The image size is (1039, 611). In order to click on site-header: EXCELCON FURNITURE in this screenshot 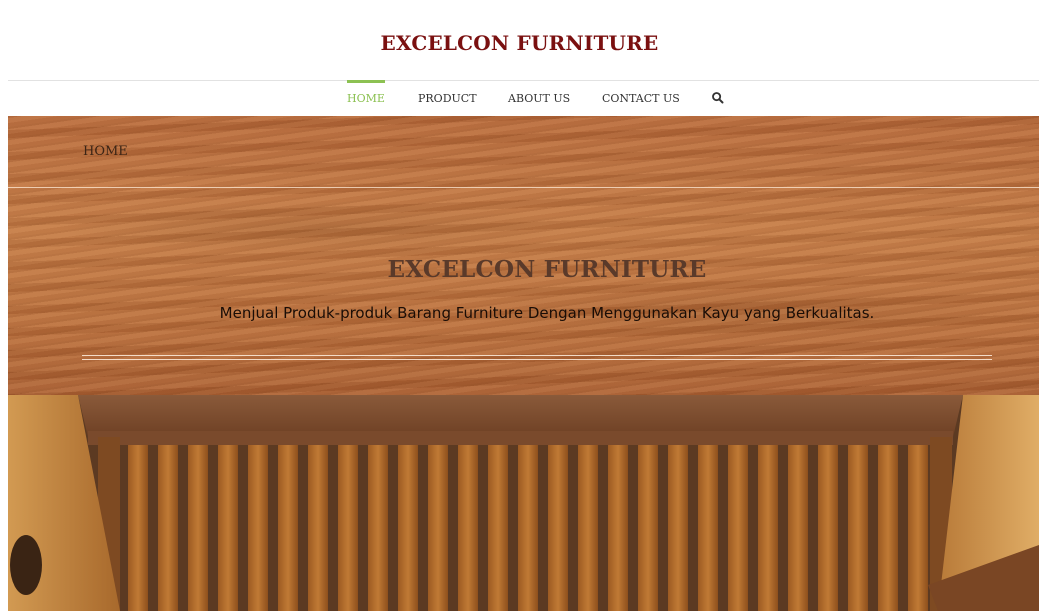, I will do `click(519, 40)`.